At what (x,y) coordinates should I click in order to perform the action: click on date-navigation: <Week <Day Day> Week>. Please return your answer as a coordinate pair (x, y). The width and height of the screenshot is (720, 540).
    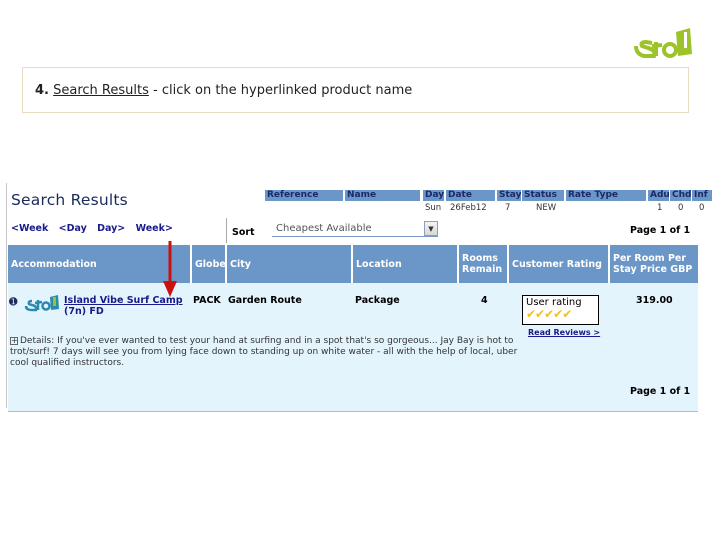
    Looking at the image, I should click on (94, 228).